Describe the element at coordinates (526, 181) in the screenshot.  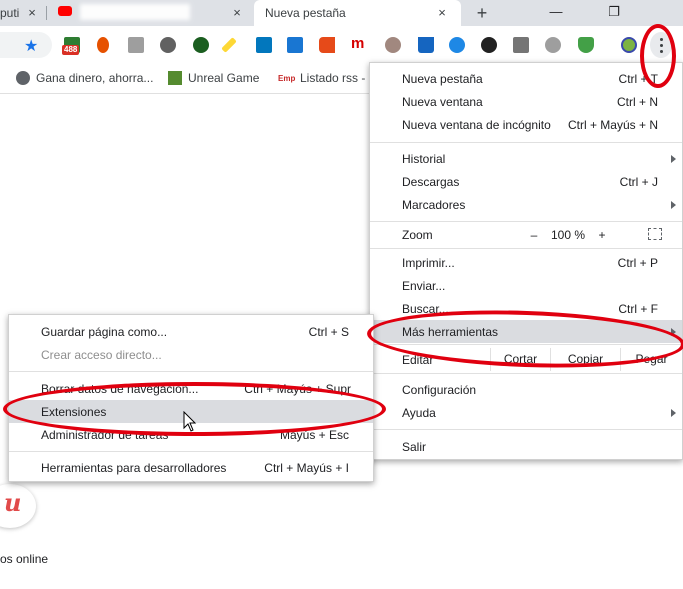
I see `menu-item-downloads: Descargas Ctrl + J` at that location.